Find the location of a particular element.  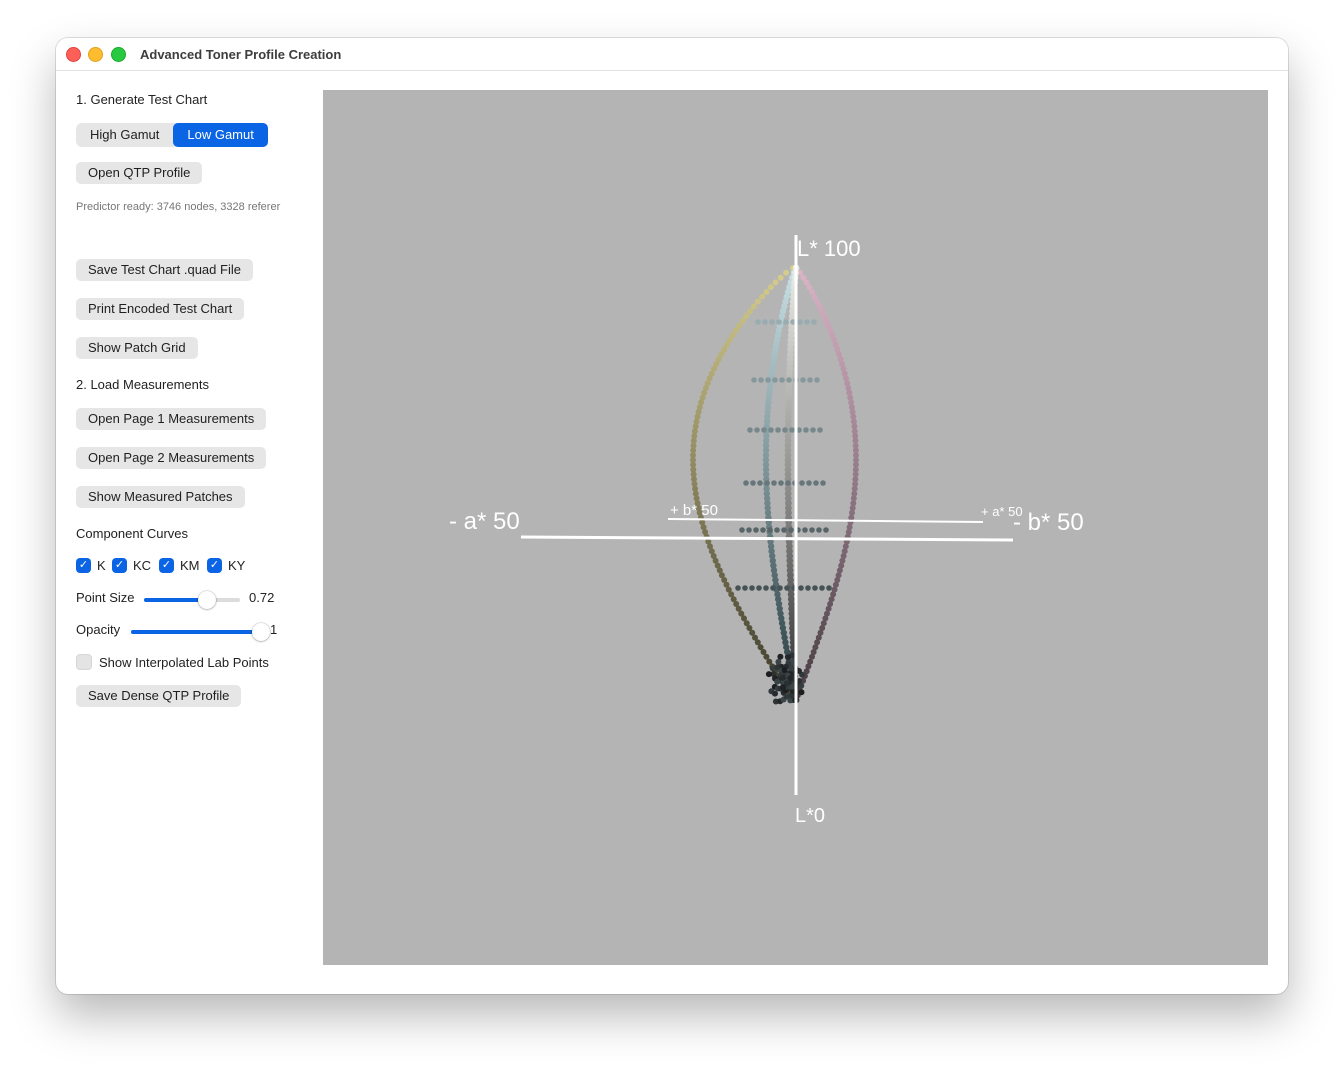

lab-points-cloud is located at coordinates (774, 484).